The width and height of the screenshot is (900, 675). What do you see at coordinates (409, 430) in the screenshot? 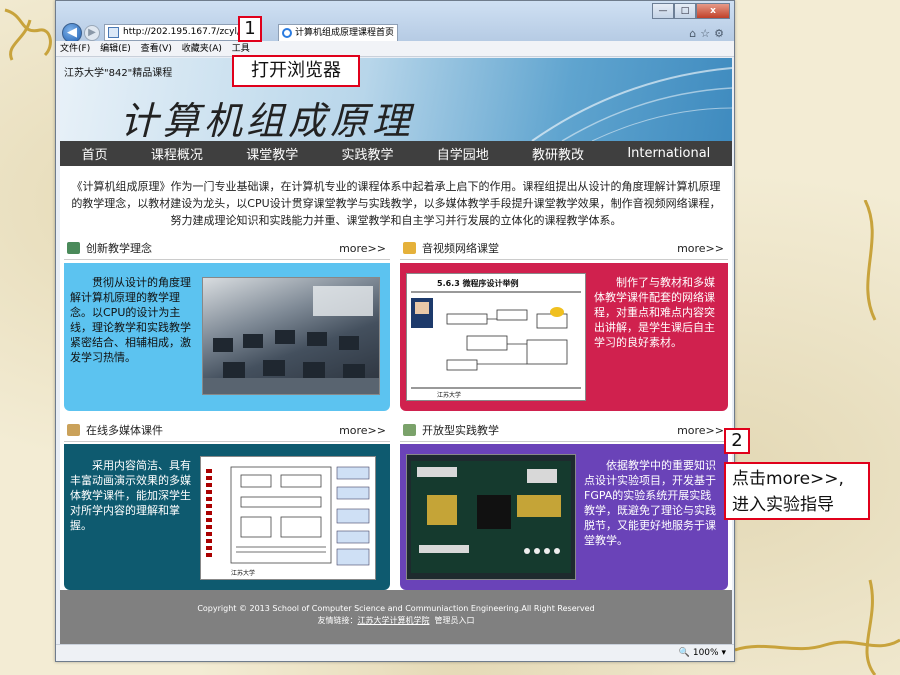
I see `image-icon` at bounding box center [409, 430].